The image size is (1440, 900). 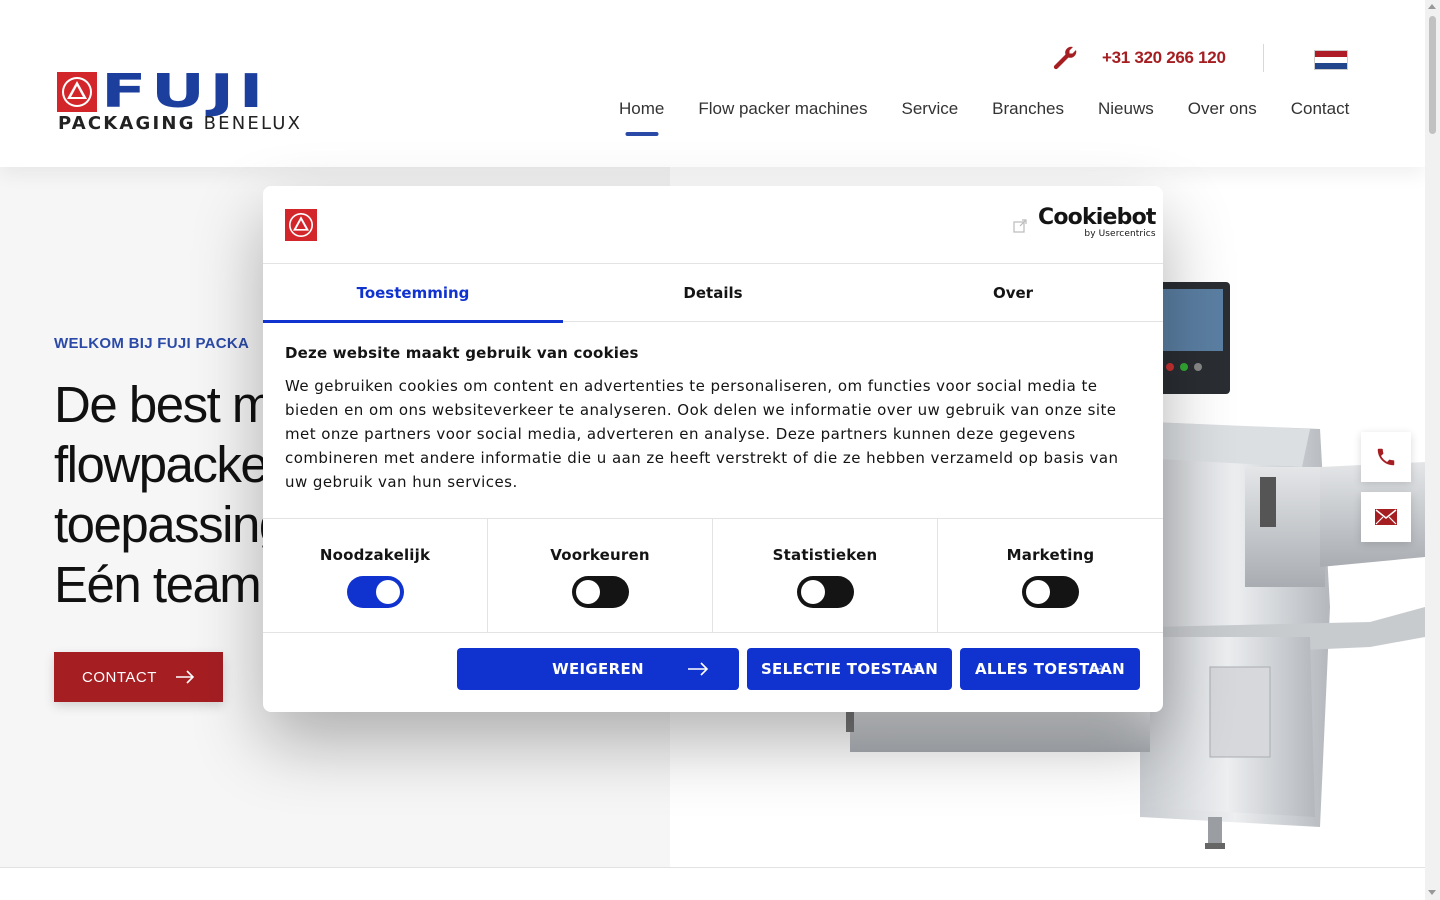 I want to click on phone-icon, so click(x=1386, y=457).